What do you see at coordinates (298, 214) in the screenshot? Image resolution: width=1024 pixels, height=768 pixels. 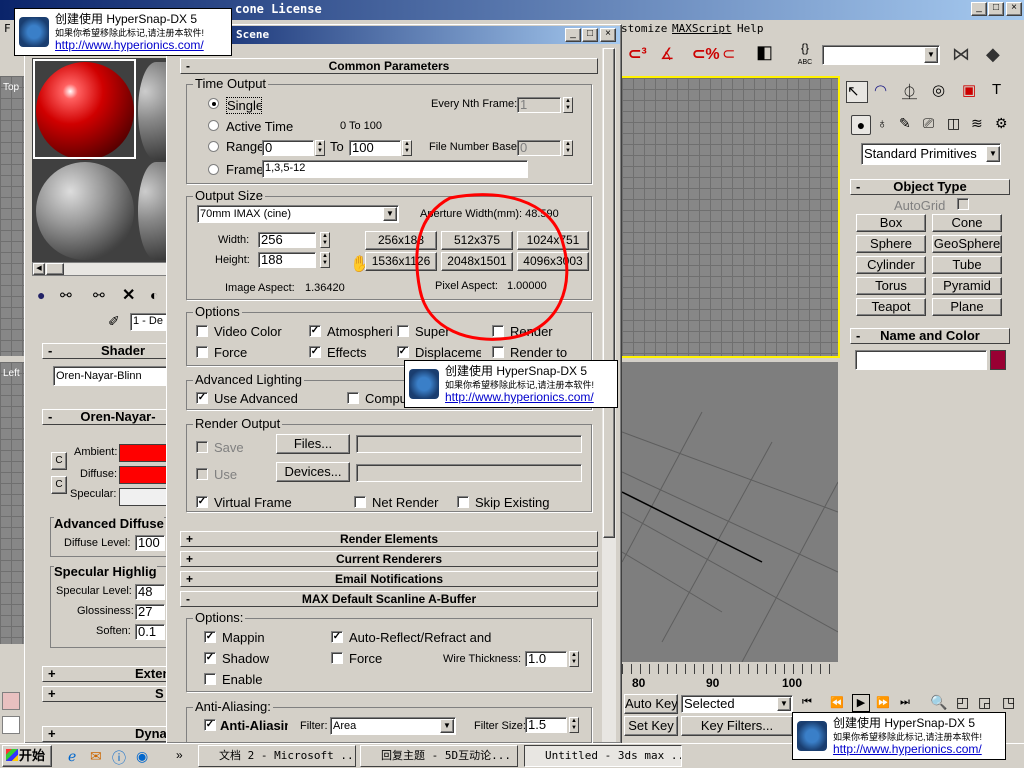 I see `output-preset-dropdown: 70mm IMAX (cine)` at bounding box center [298, 214].